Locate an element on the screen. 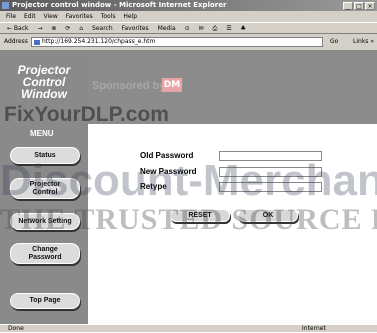 This screenshot has width=377, height=333. retype-password-field is located at coordinates (270, 187).